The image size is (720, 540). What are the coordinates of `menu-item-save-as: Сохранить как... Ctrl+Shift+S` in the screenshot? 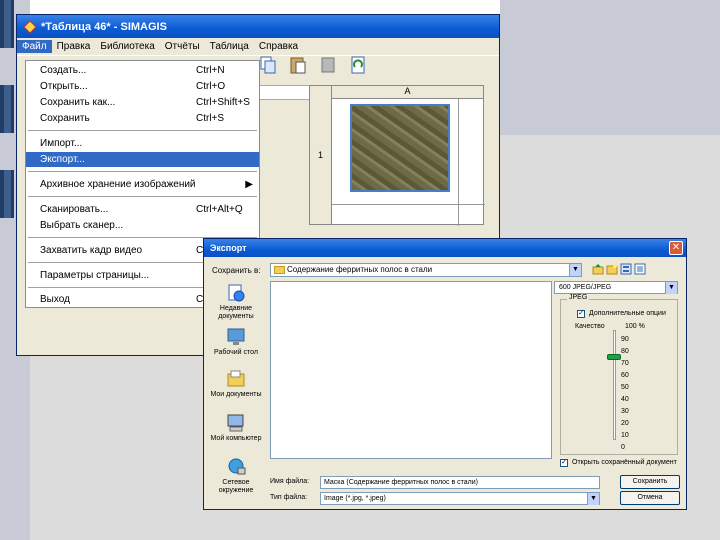 It's located at (142, 102).